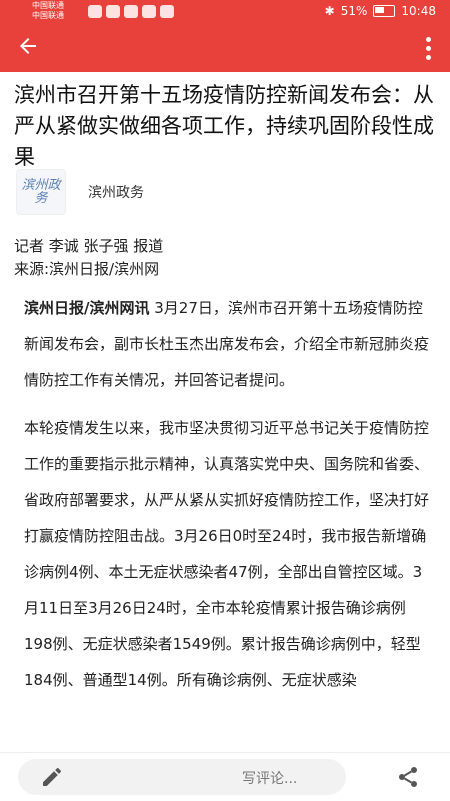 The height and width of the screenshot is (801, 450). Describe the element at coordinates (225, 48) in the screenshot. I see `app-bar` at that location.